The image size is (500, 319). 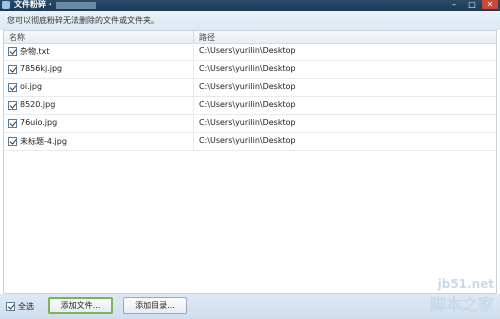 What do you see at coordinates (490, 4) in the screenshot?
I see `close-button: ✕` at bounding box center [490, 4].